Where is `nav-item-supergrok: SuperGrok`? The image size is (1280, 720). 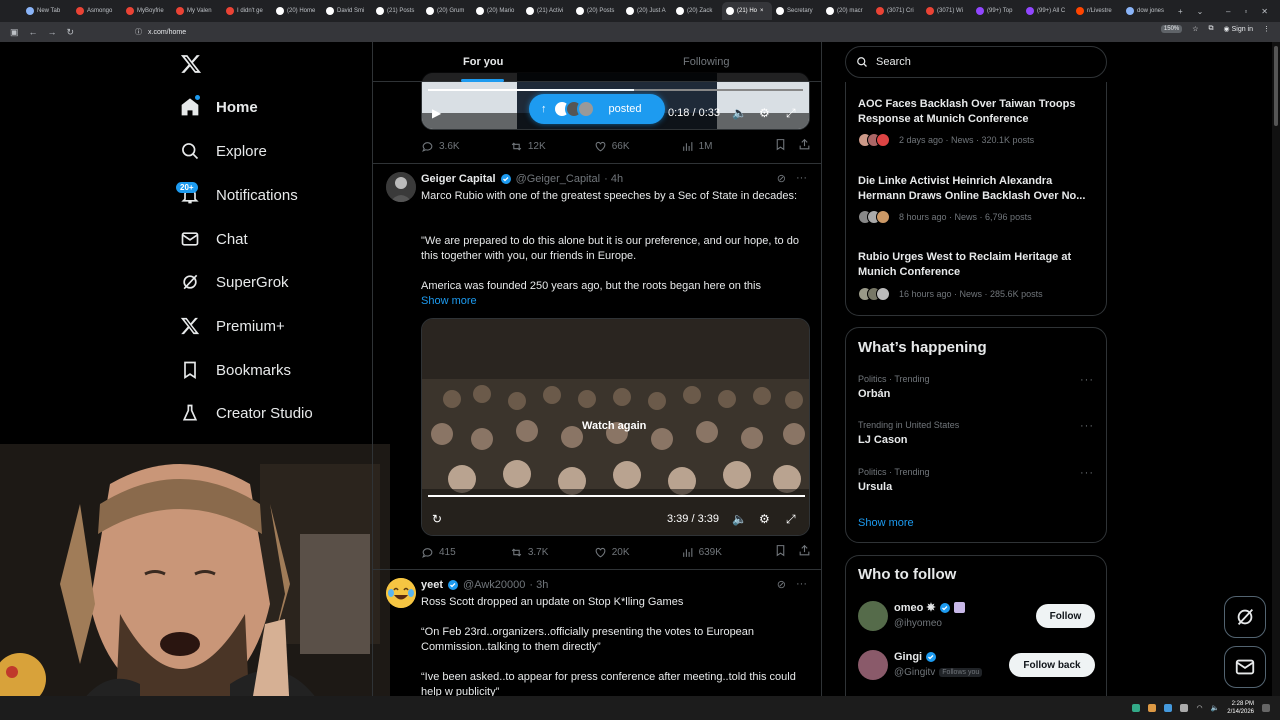
nav-item-supergrok: SuperGrok is located at coordinates (234, 282).